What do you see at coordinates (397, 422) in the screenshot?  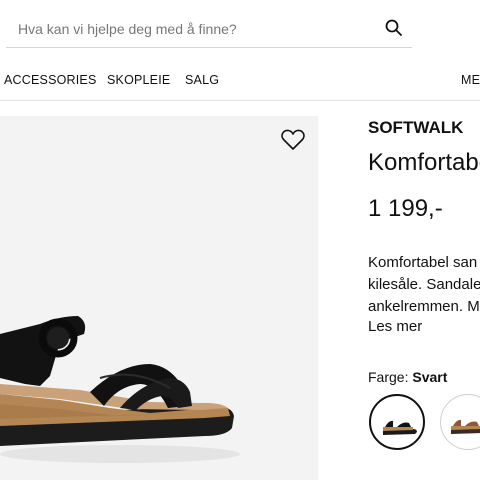 I see `color-swatch-black` at bounding box center [397, 422].